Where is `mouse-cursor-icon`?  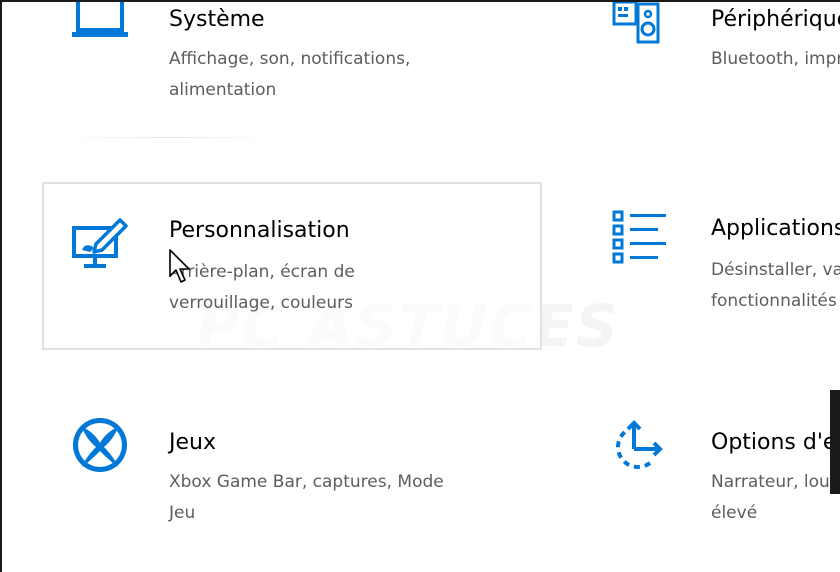
mouse-cursor-icon is located at coordinates (182, 267).